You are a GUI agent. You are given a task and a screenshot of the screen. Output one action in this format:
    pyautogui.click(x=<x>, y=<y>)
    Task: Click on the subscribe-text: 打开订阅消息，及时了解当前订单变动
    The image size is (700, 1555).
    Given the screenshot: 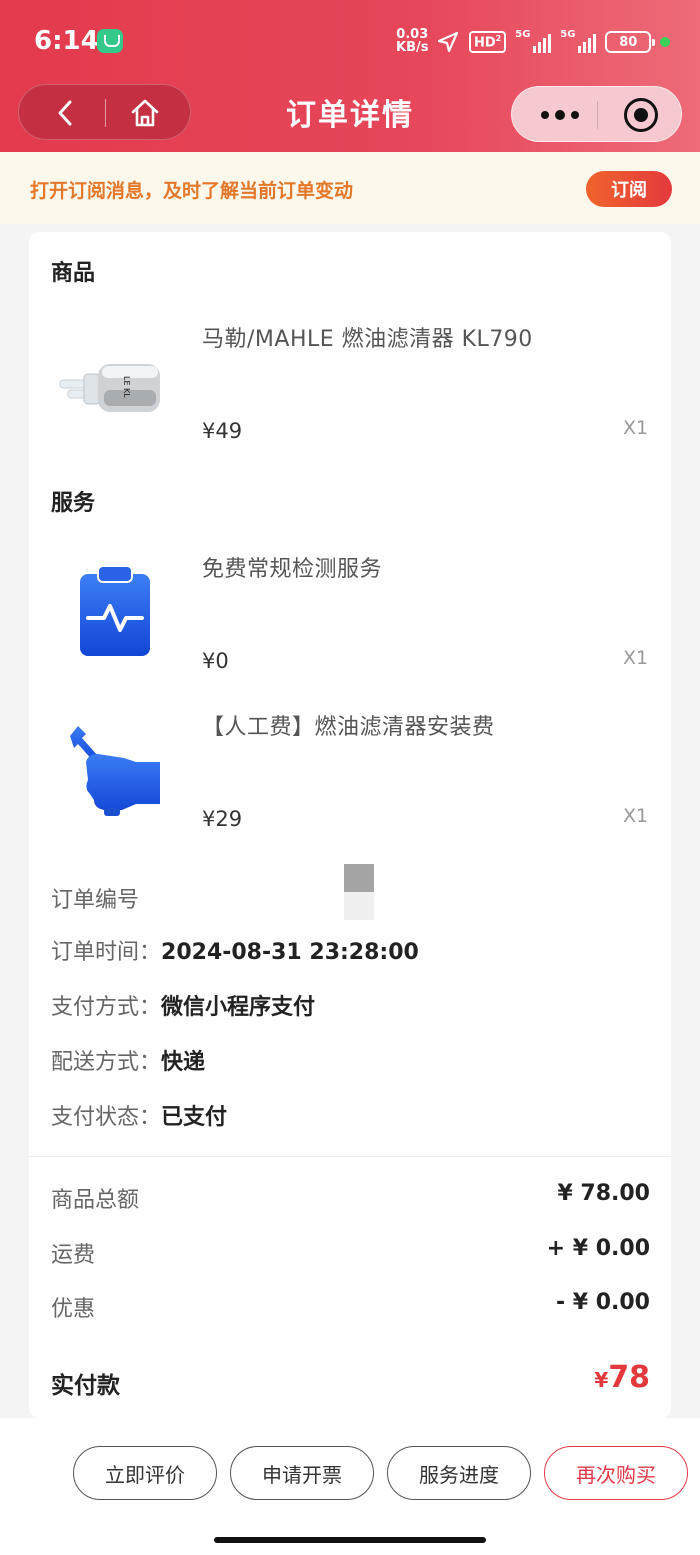 What is the action you would take?
    pyautogui.click(x=192, y=191)
    